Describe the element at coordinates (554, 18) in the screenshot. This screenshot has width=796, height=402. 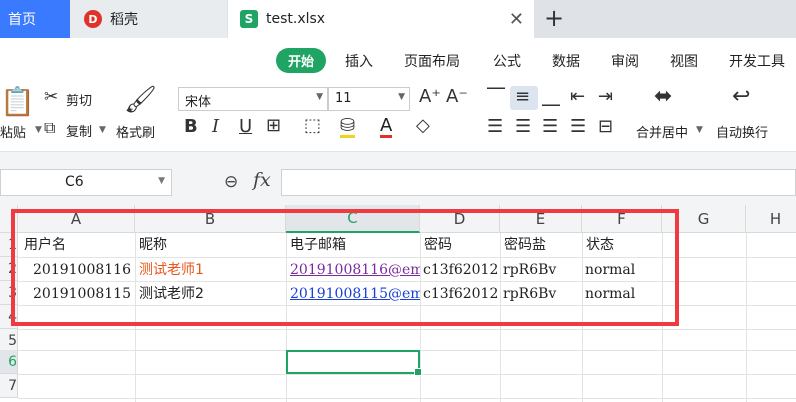
I see `new-tab-icon: +` at that location.